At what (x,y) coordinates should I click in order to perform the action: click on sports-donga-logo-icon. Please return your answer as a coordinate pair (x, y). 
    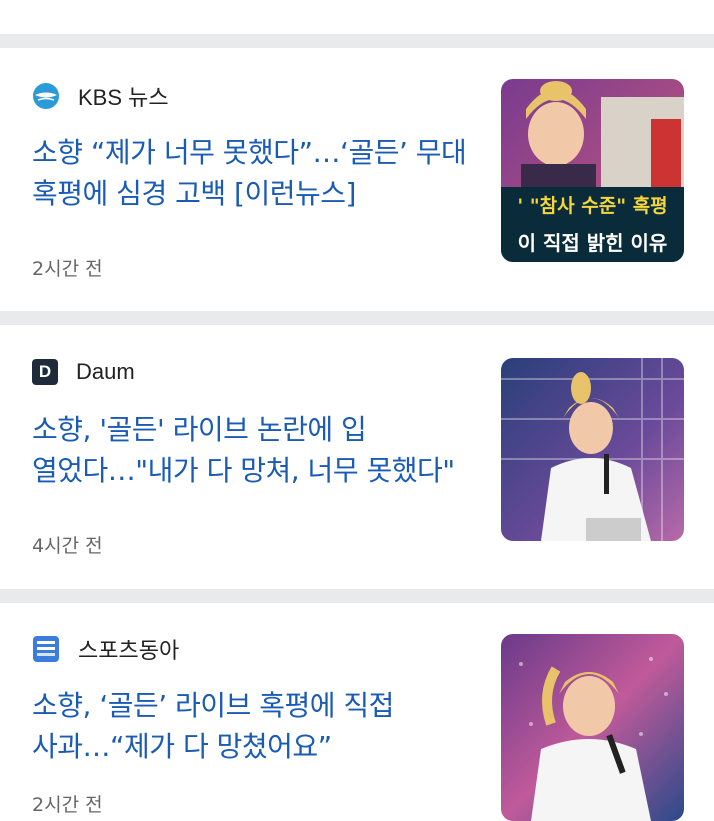
    Looking at the image, I should click on (46, 649).